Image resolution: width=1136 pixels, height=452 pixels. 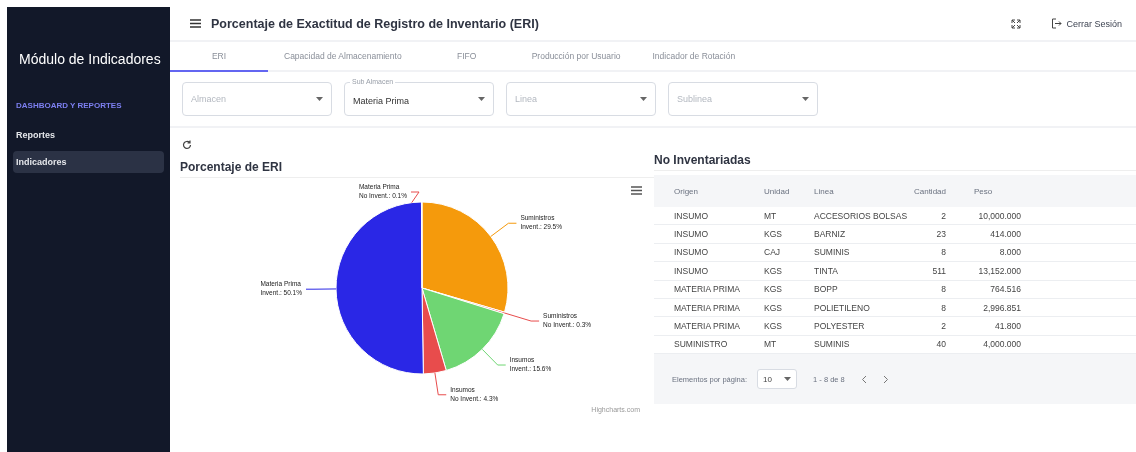 What do you see at coordinates (772, 253) in the screenshot?
I see `table-cell-text: CAJ` at bounding box center [772, 253].